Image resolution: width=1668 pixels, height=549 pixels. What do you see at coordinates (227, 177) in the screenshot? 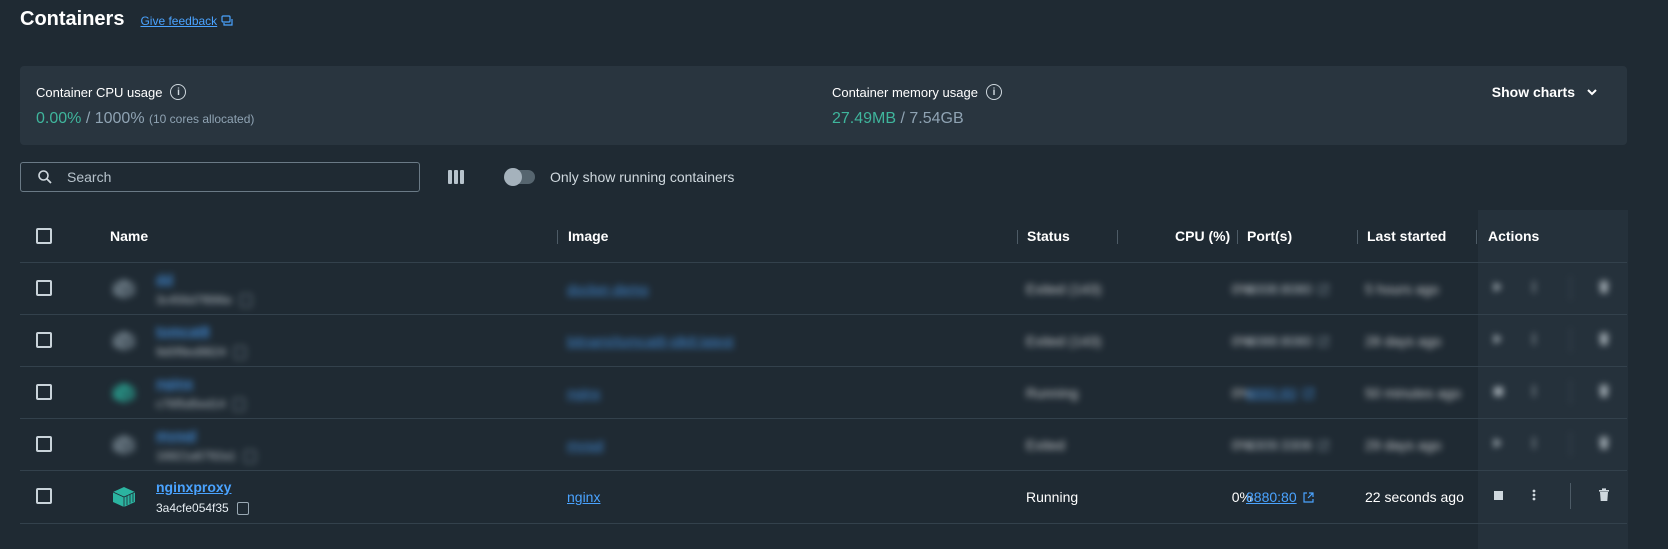
I see `search-input` at bounding box center [227, 177].